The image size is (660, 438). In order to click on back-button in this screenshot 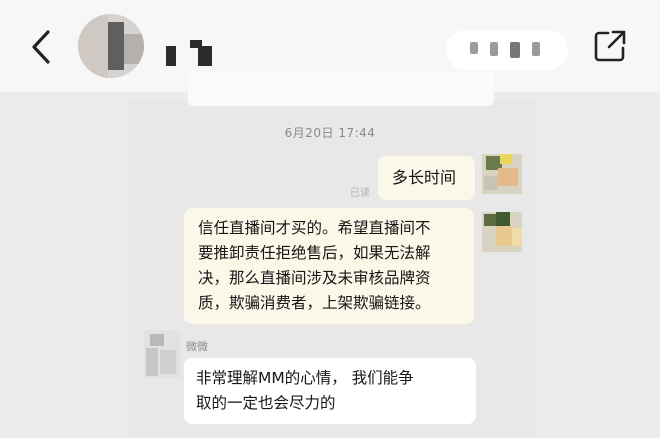, I will do `click(42, 47)`.